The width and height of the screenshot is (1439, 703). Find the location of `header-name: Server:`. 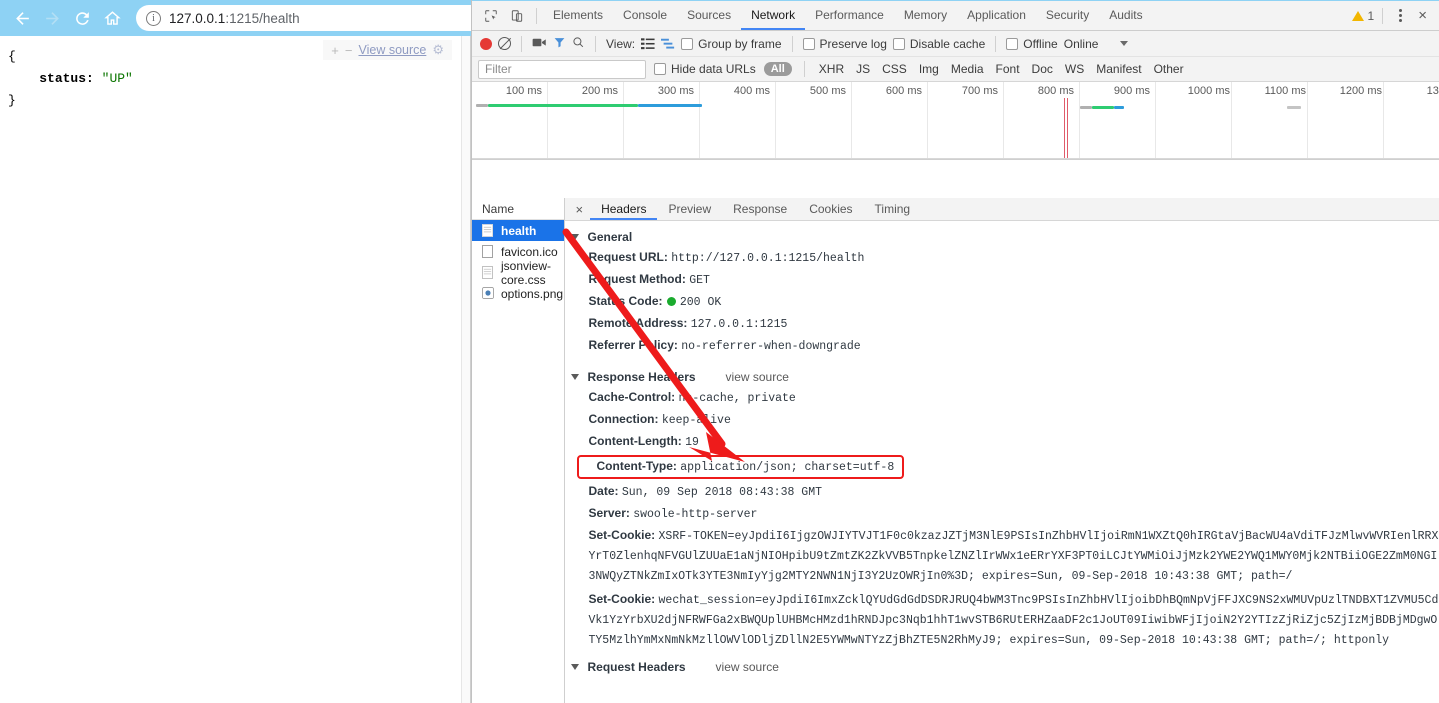

header-name: Server: is located at coordinates (609, 513).